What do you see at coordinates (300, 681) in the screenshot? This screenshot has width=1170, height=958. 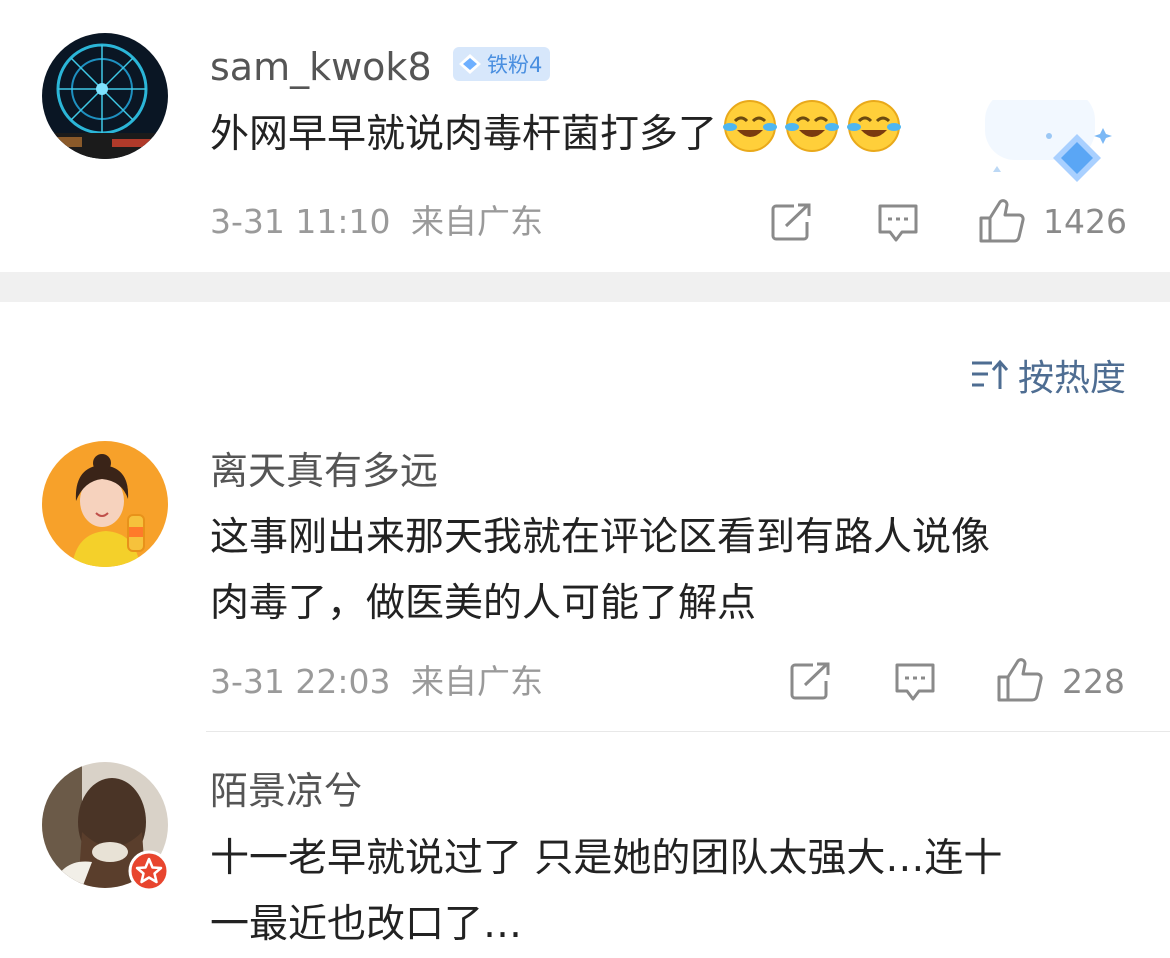 I see `comment-time: 3-31 22:03` at bounding box center [300, 681].